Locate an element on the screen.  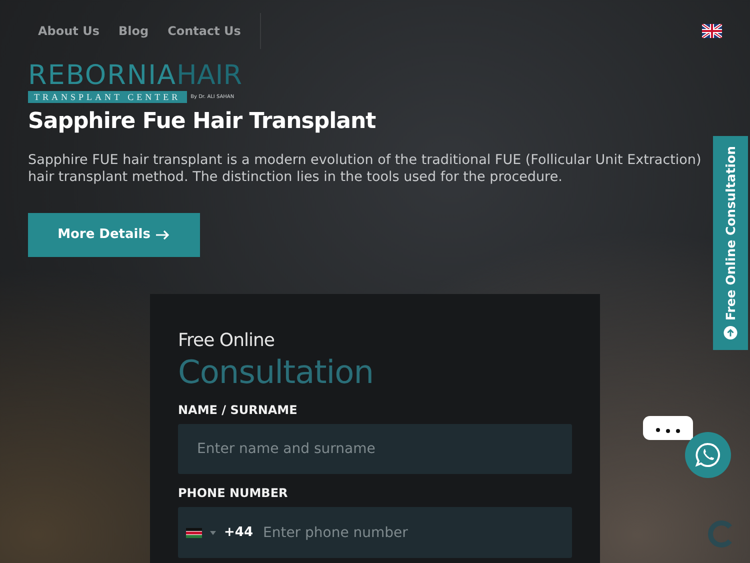
logo-wordmark-accent: HAIR is located at coordinates (209, 75).